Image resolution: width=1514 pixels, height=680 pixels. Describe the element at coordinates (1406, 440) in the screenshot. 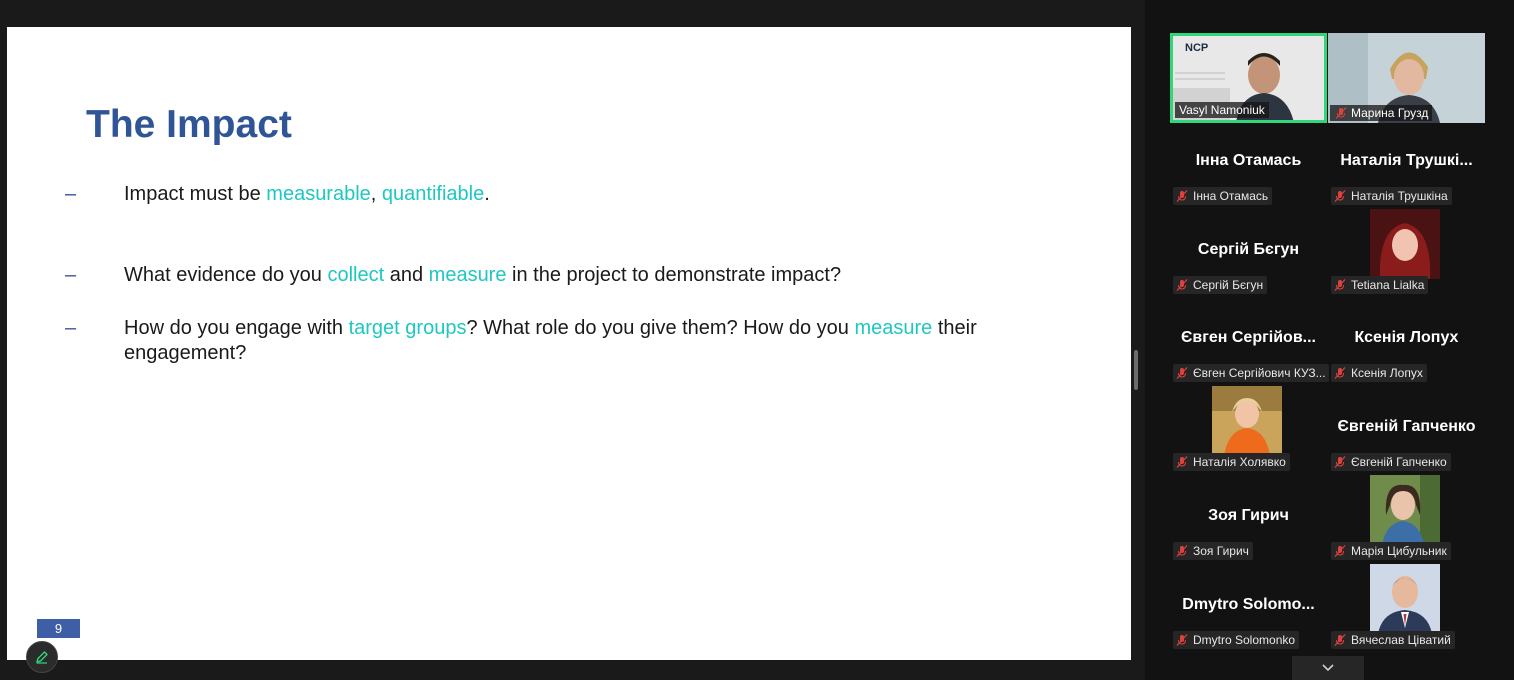

I see `participant-tile: Євгеній Гапченко Євгеній Гапченко` at that location.